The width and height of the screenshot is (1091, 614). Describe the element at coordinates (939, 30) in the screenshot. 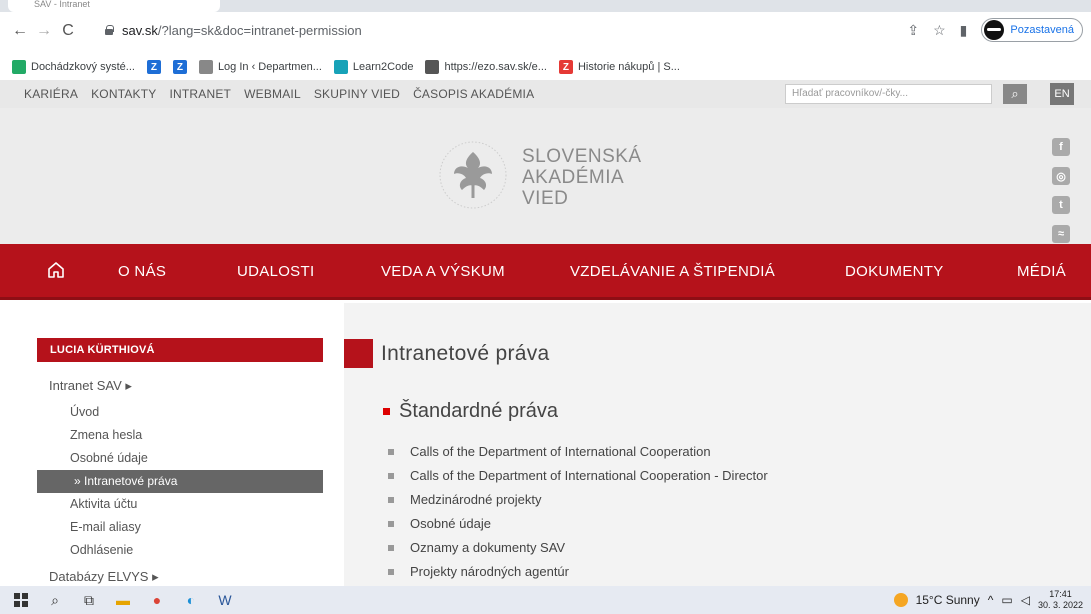

I see `star-icon: ☆` at that location.